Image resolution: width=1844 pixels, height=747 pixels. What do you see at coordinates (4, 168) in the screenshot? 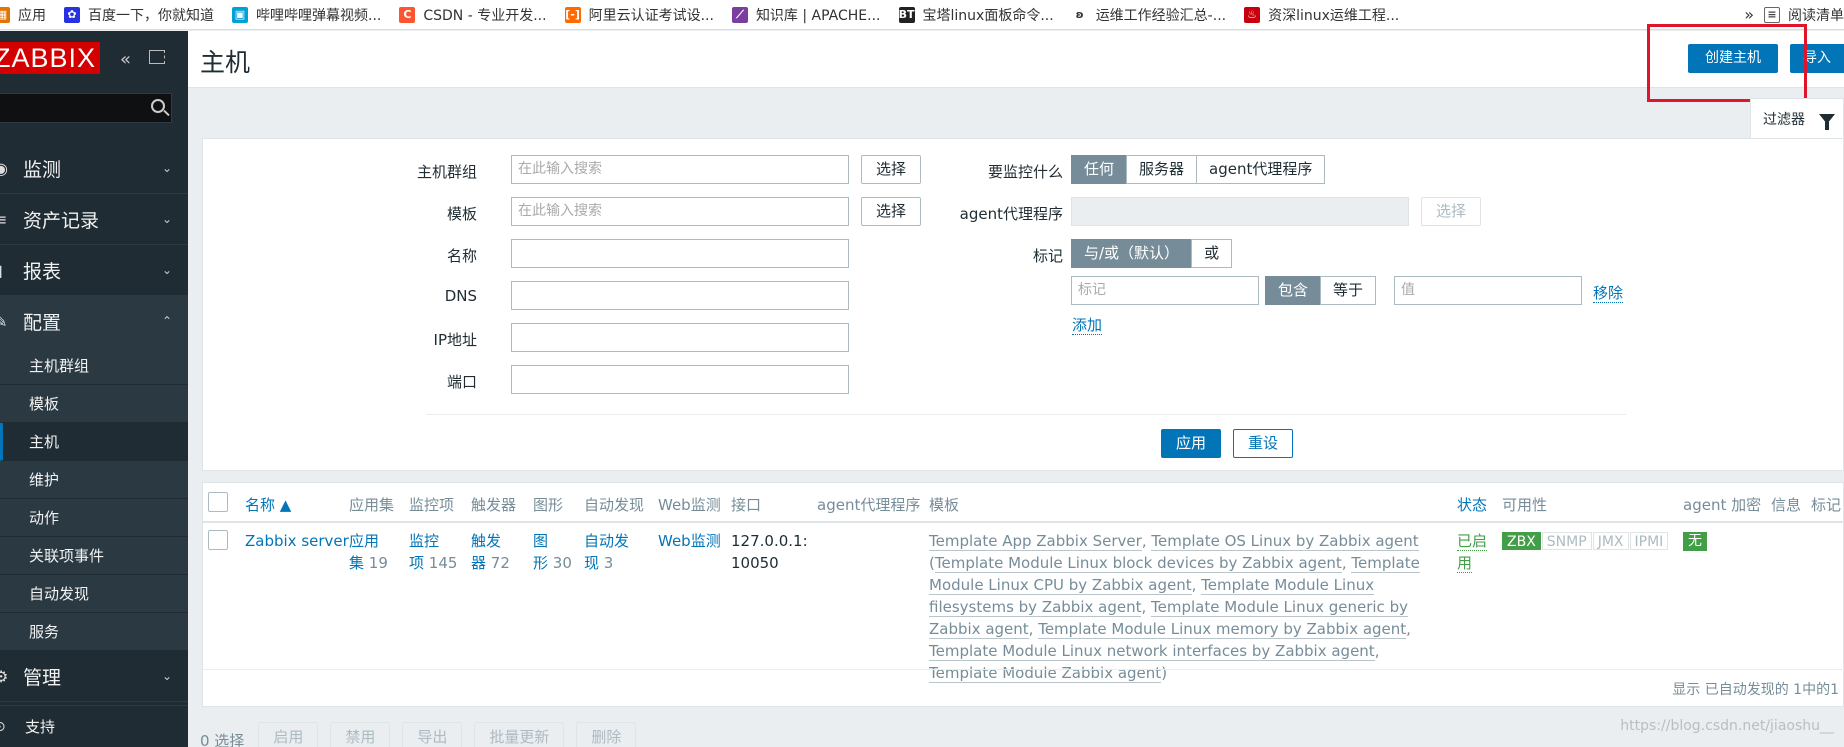
I see `eye-icon: ◉` at bounding box center [4, 168].